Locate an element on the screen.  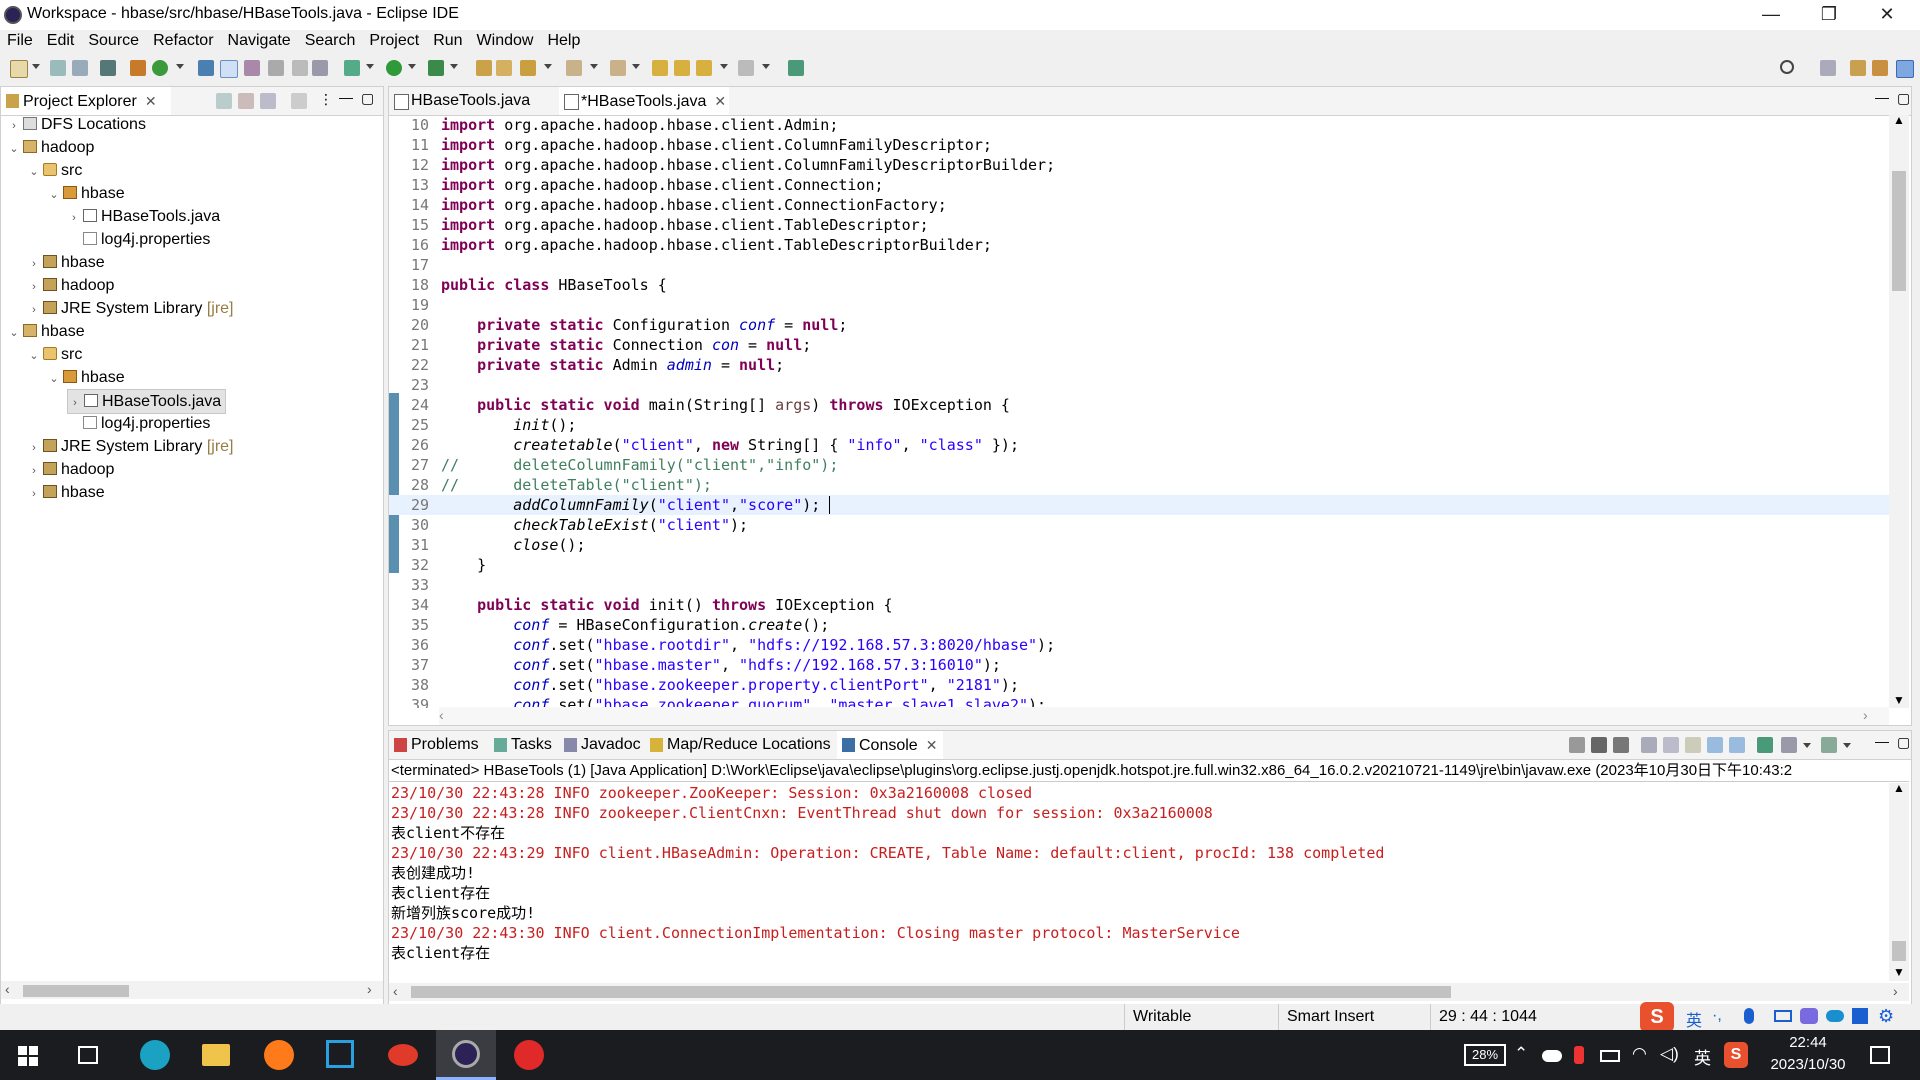
pin-editor-icon is located at coordinates (796, 68).